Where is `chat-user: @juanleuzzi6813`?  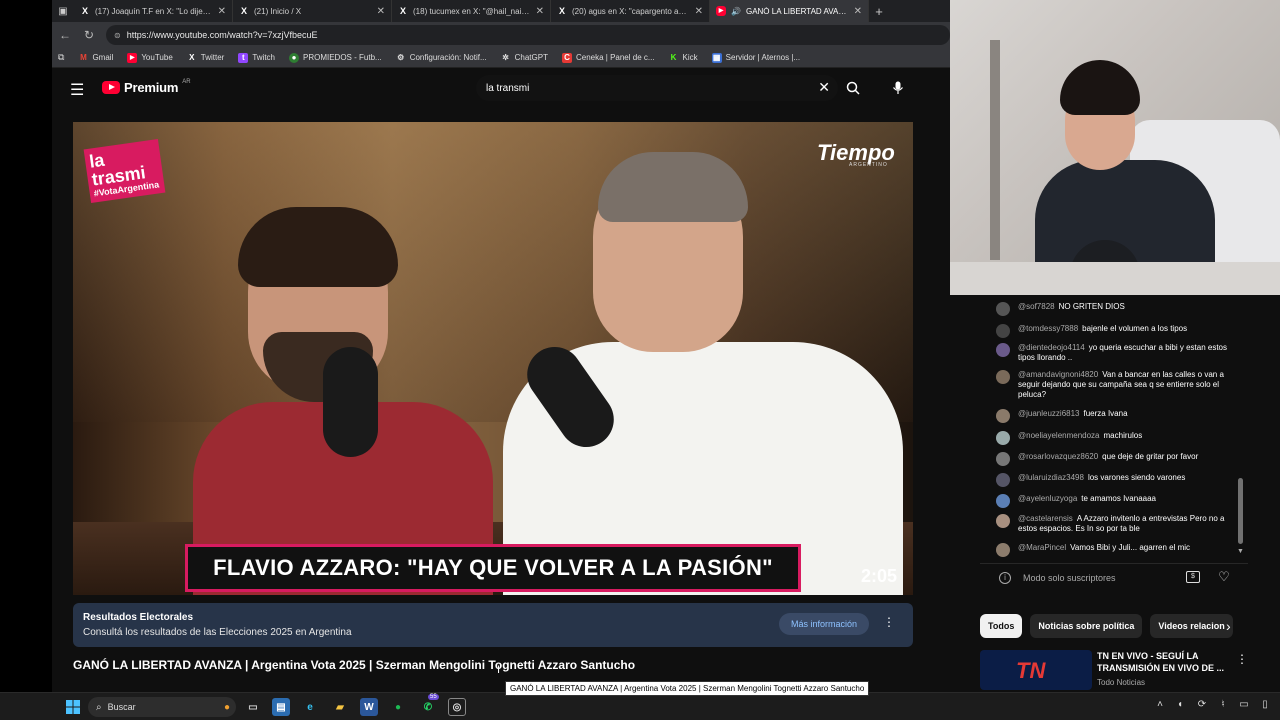 chat-user: @juanleuzzi6813 is located at coordinates (1049, 413).